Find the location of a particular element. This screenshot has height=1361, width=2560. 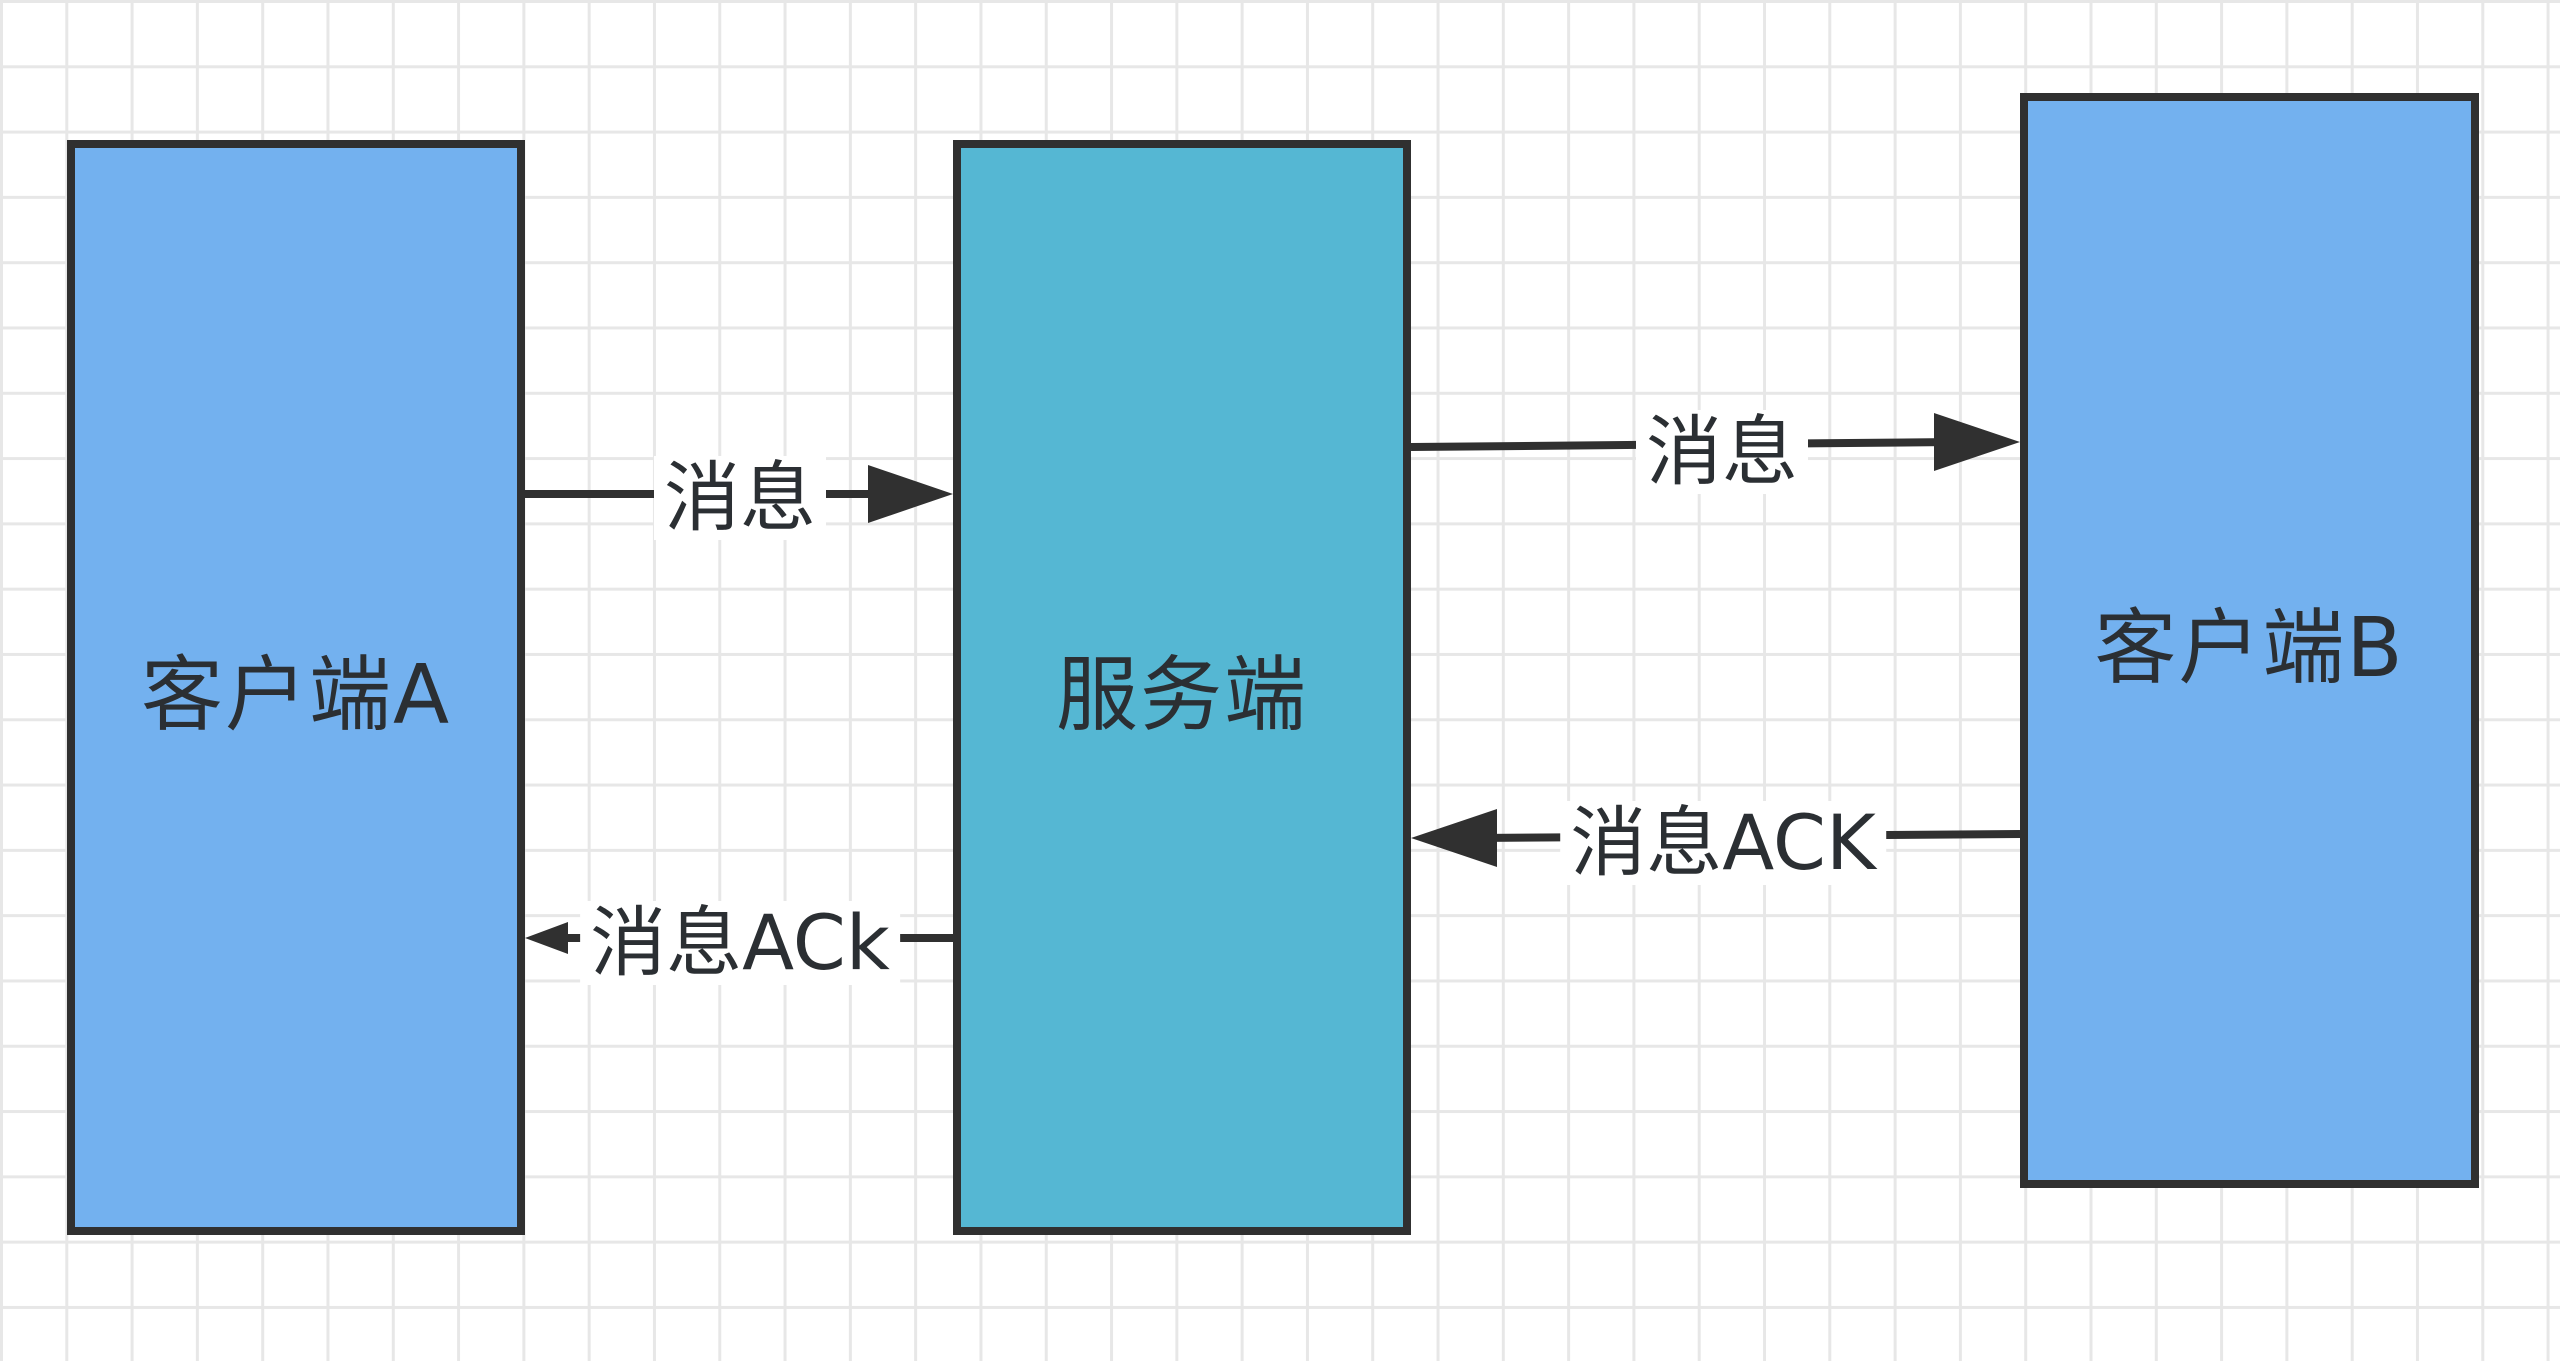

edge-label-client-a-to-server: 消息 is located at coordinates (740, 498).